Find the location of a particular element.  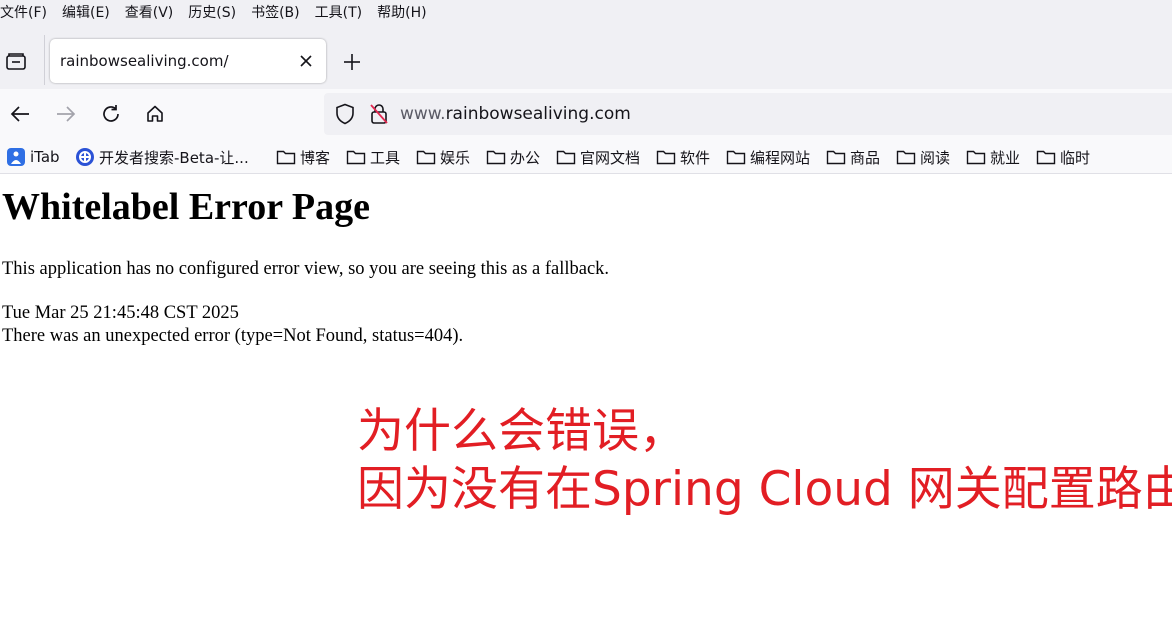

bookmark-label: 临时 is located at coordinates (1075, 157).